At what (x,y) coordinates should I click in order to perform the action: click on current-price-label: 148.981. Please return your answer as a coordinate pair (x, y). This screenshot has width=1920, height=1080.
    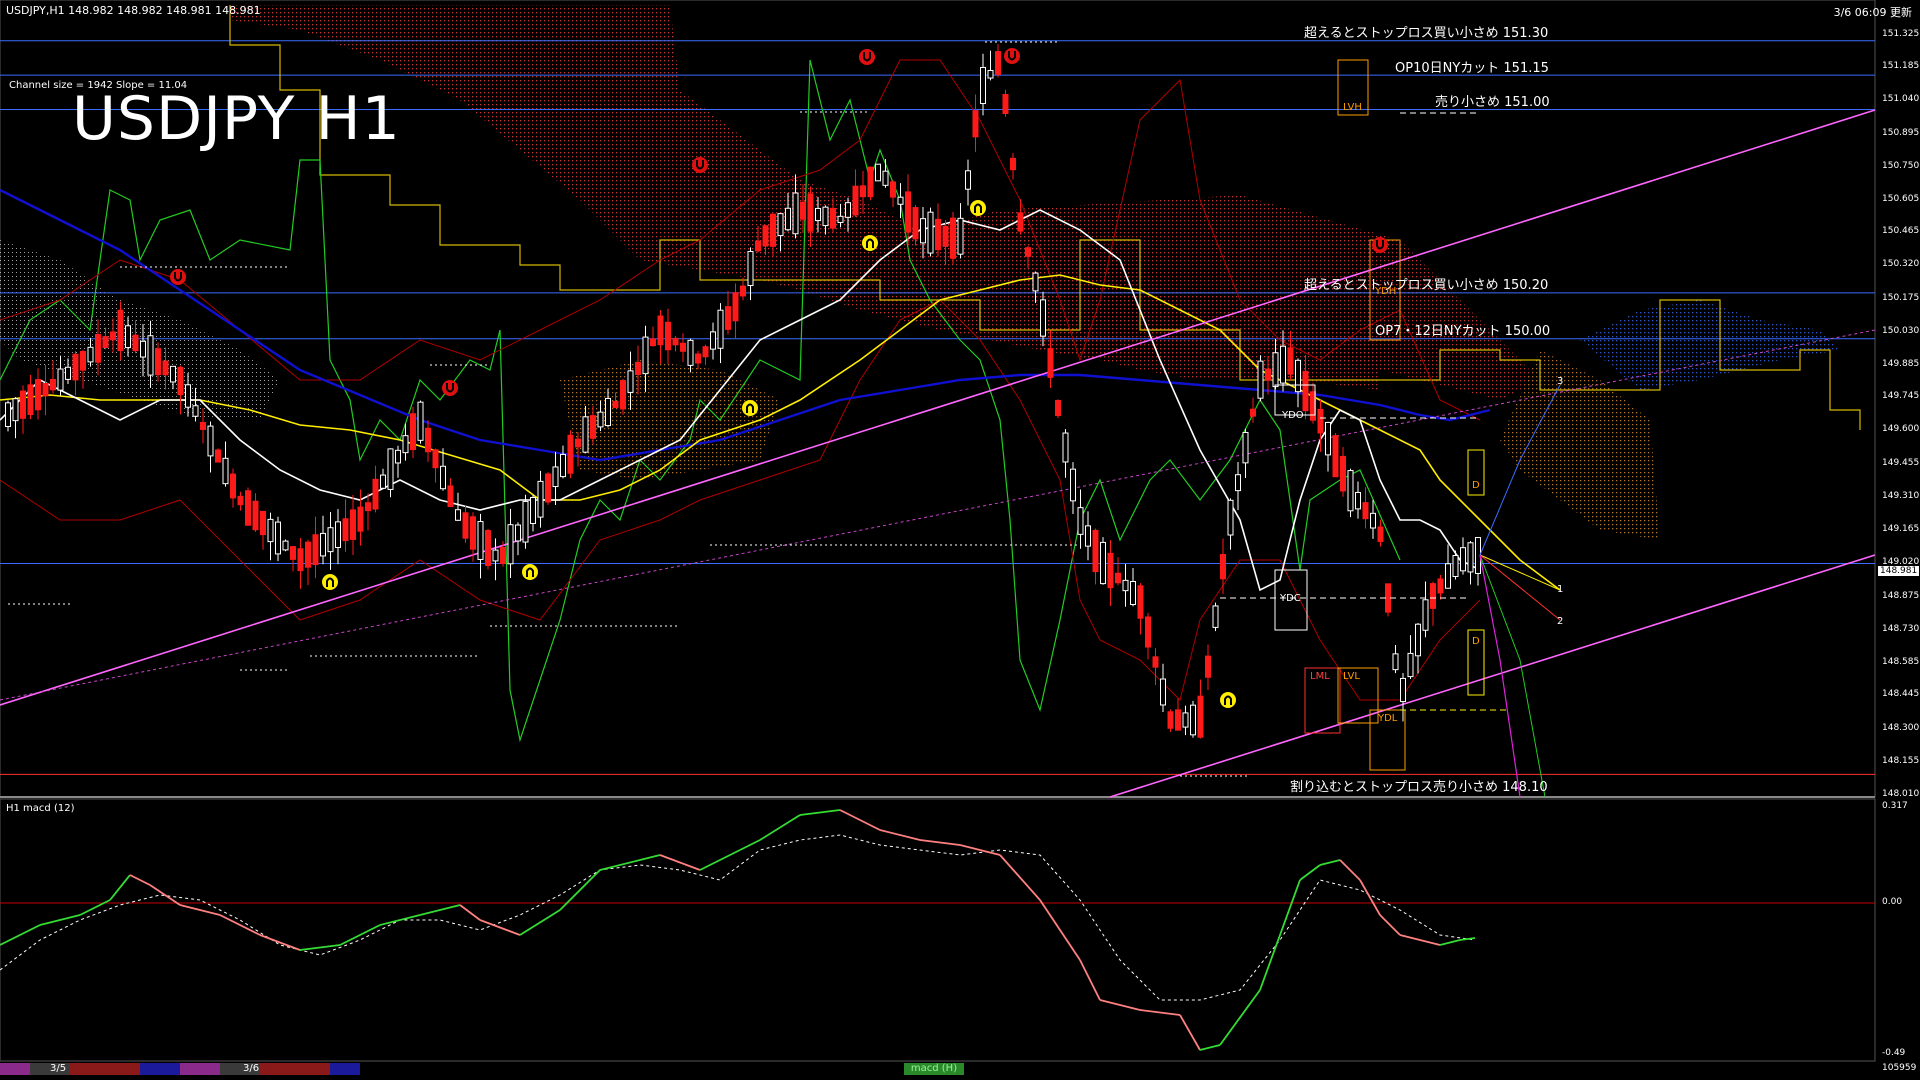
    Looking at the image, I should click on (1899, 571).